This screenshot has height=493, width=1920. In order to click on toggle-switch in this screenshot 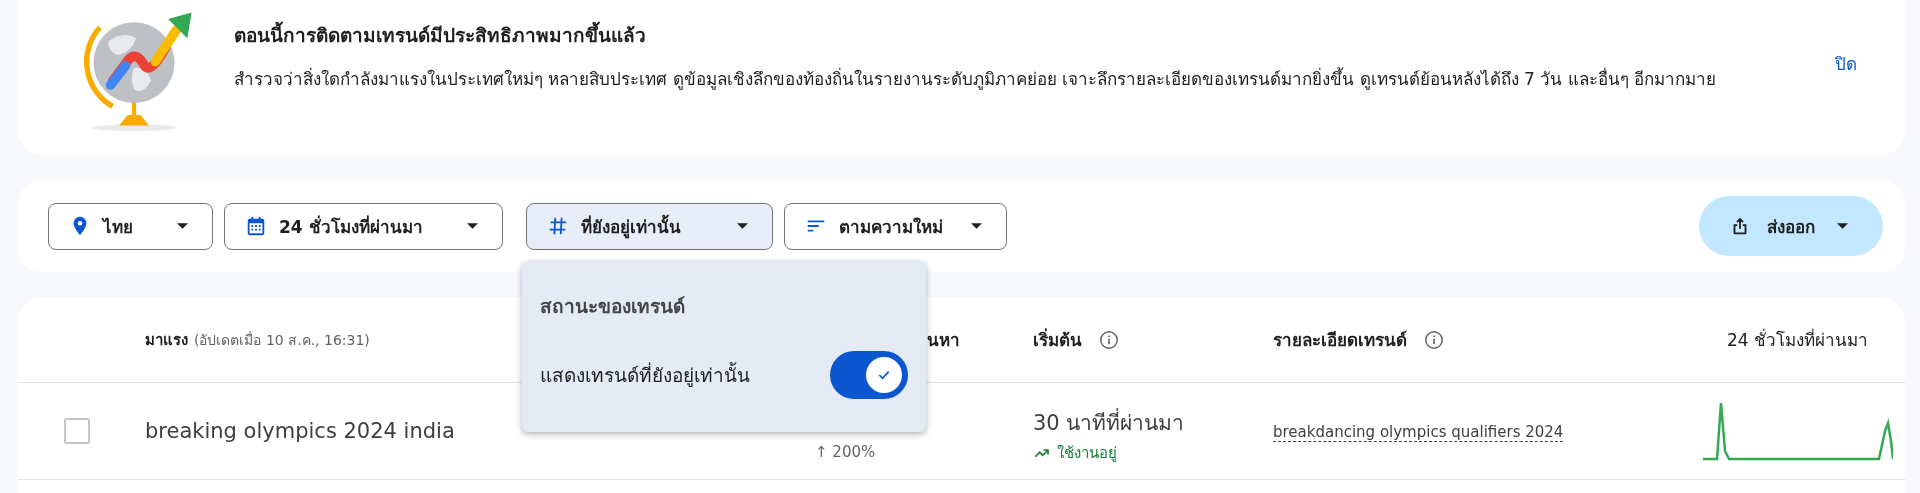, I will do `click(869, 375)`.